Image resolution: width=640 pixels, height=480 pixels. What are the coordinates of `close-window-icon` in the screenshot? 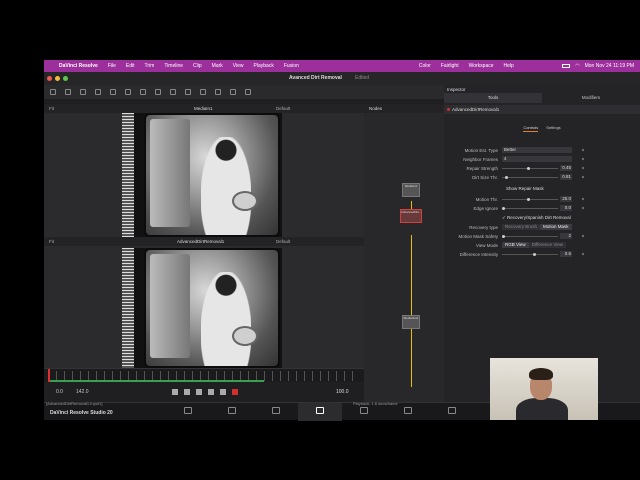 It's located at (49, 78).